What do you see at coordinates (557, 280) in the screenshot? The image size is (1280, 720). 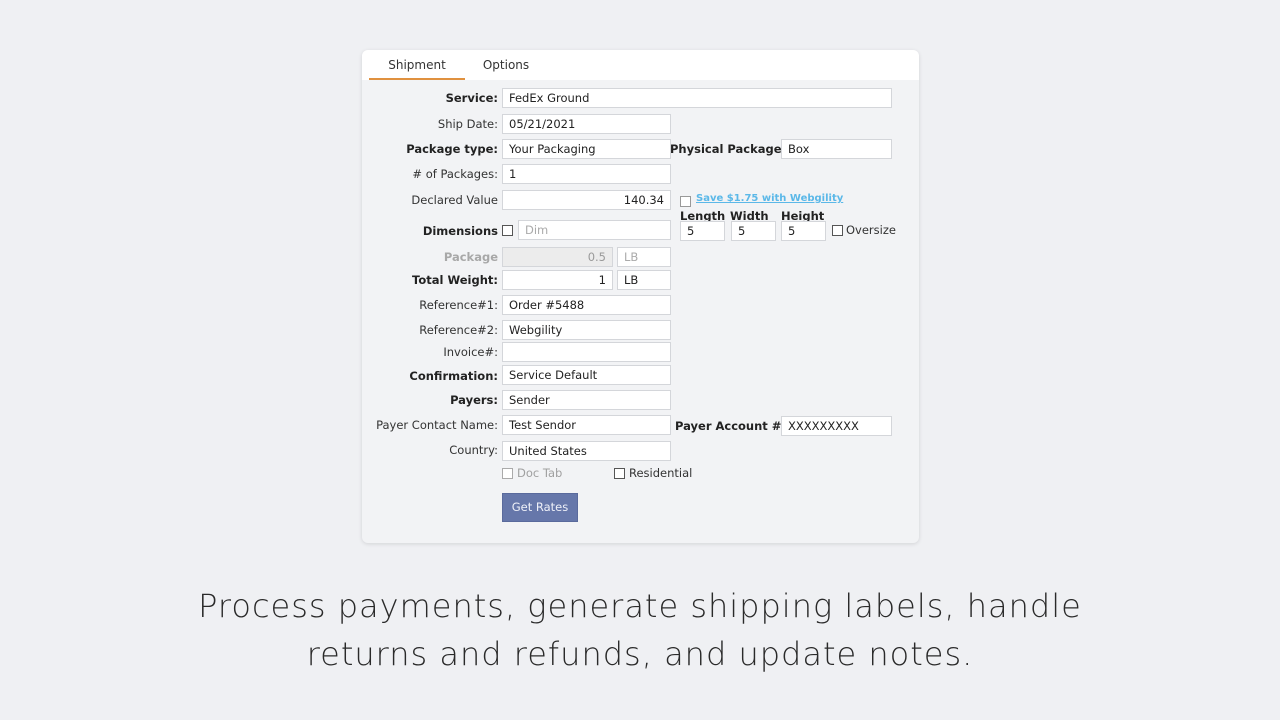 I see `total-weight-input: 1` at bounding box center [557, 280].